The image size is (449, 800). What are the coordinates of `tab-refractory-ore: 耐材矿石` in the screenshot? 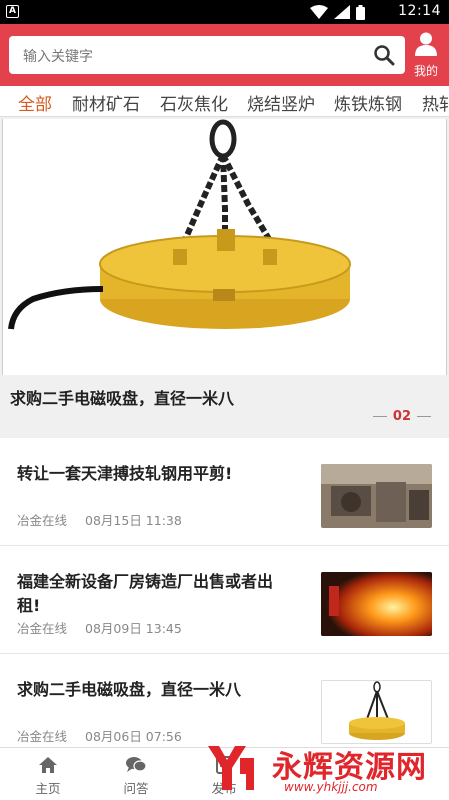 It's located at (106, 102).